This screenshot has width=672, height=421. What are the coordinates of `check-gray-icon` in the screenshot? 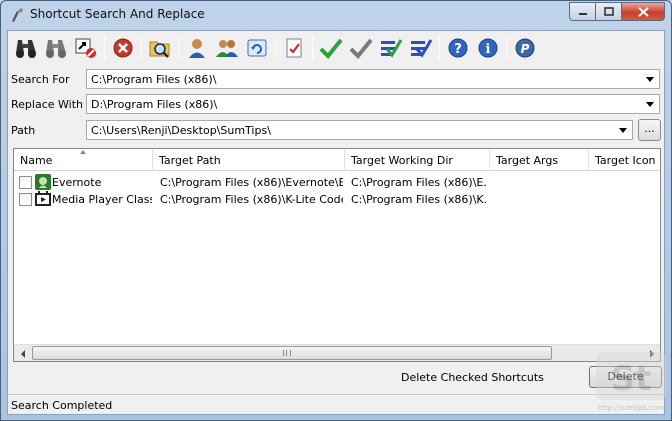 It's located at (361, 48).